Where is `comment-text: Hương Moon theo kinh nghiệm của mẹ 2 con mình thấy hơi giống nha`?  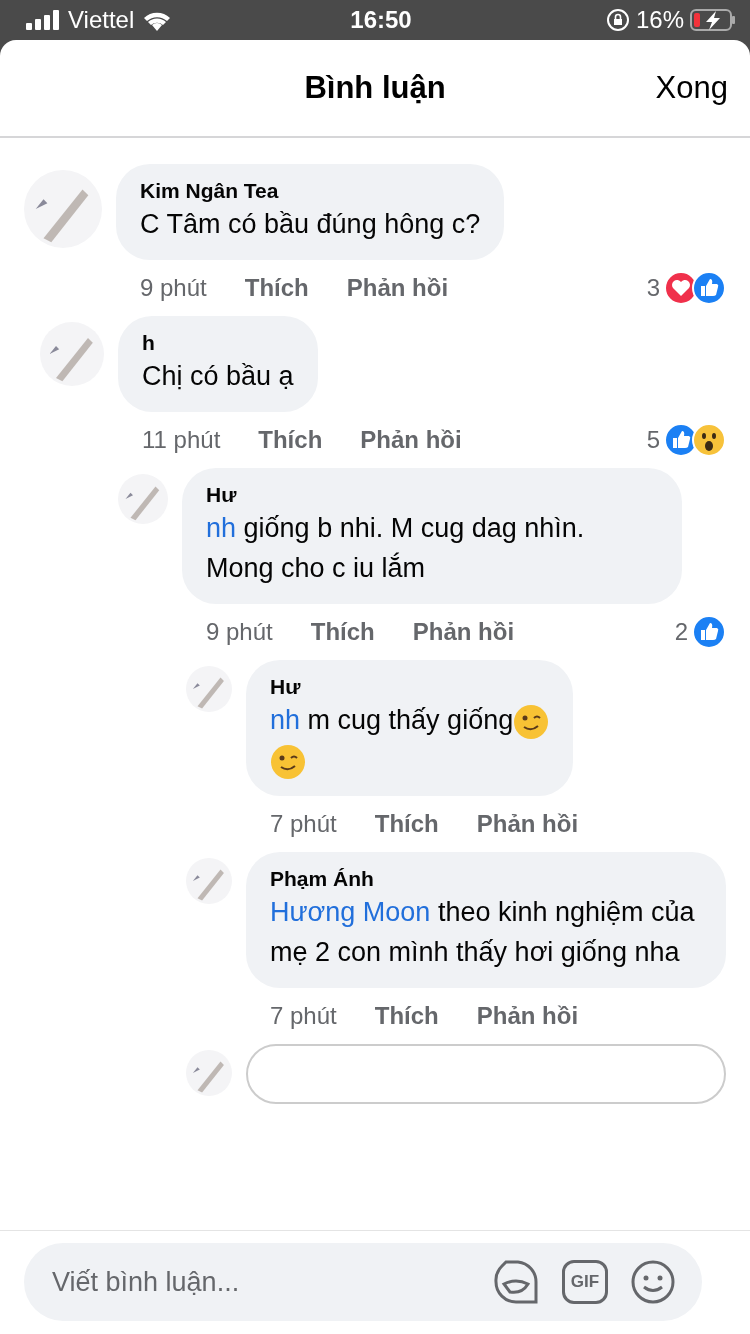 comment-text: Hương Moon theo kinh nghiệm của mẹ 2 con mình thấy hơi giống nha is located at coordinates (483, 932).